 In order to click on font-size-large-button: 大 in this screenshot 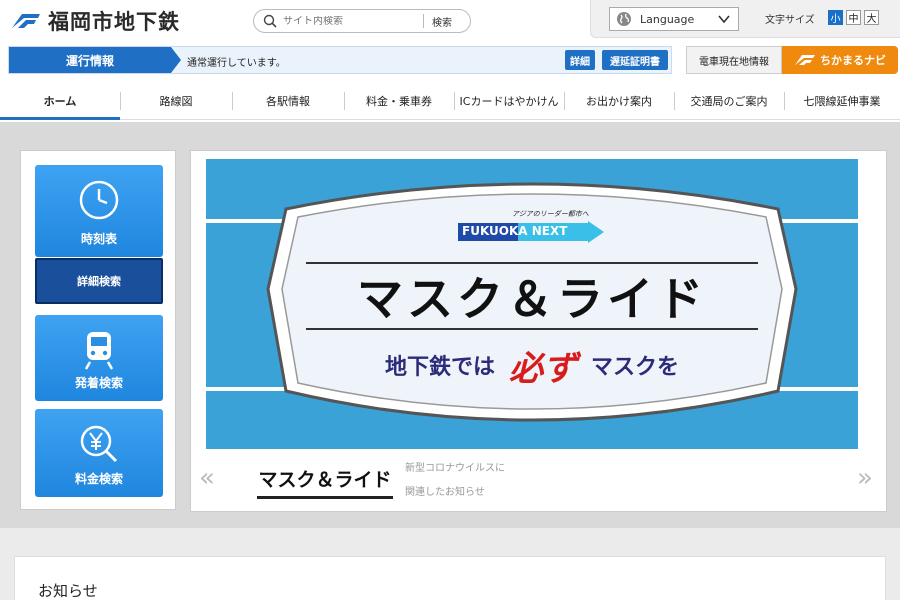, I will do `click(871, 17)`.